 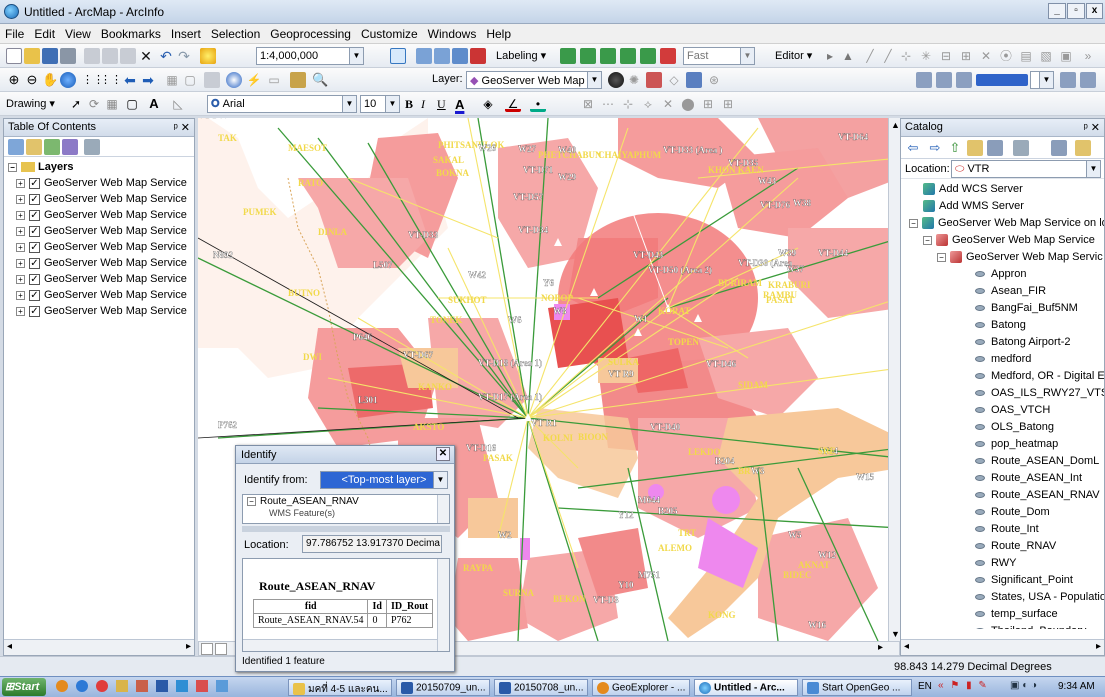 I want to click on bold-button: B, so click(x=409, y=104).